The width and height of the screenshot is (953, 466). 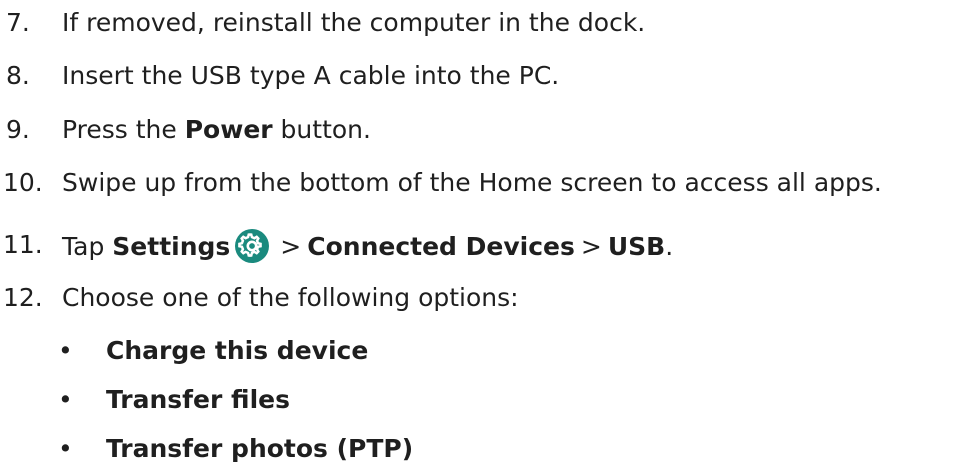 I want to click on step-number: 10., so click(x=23, y=182).